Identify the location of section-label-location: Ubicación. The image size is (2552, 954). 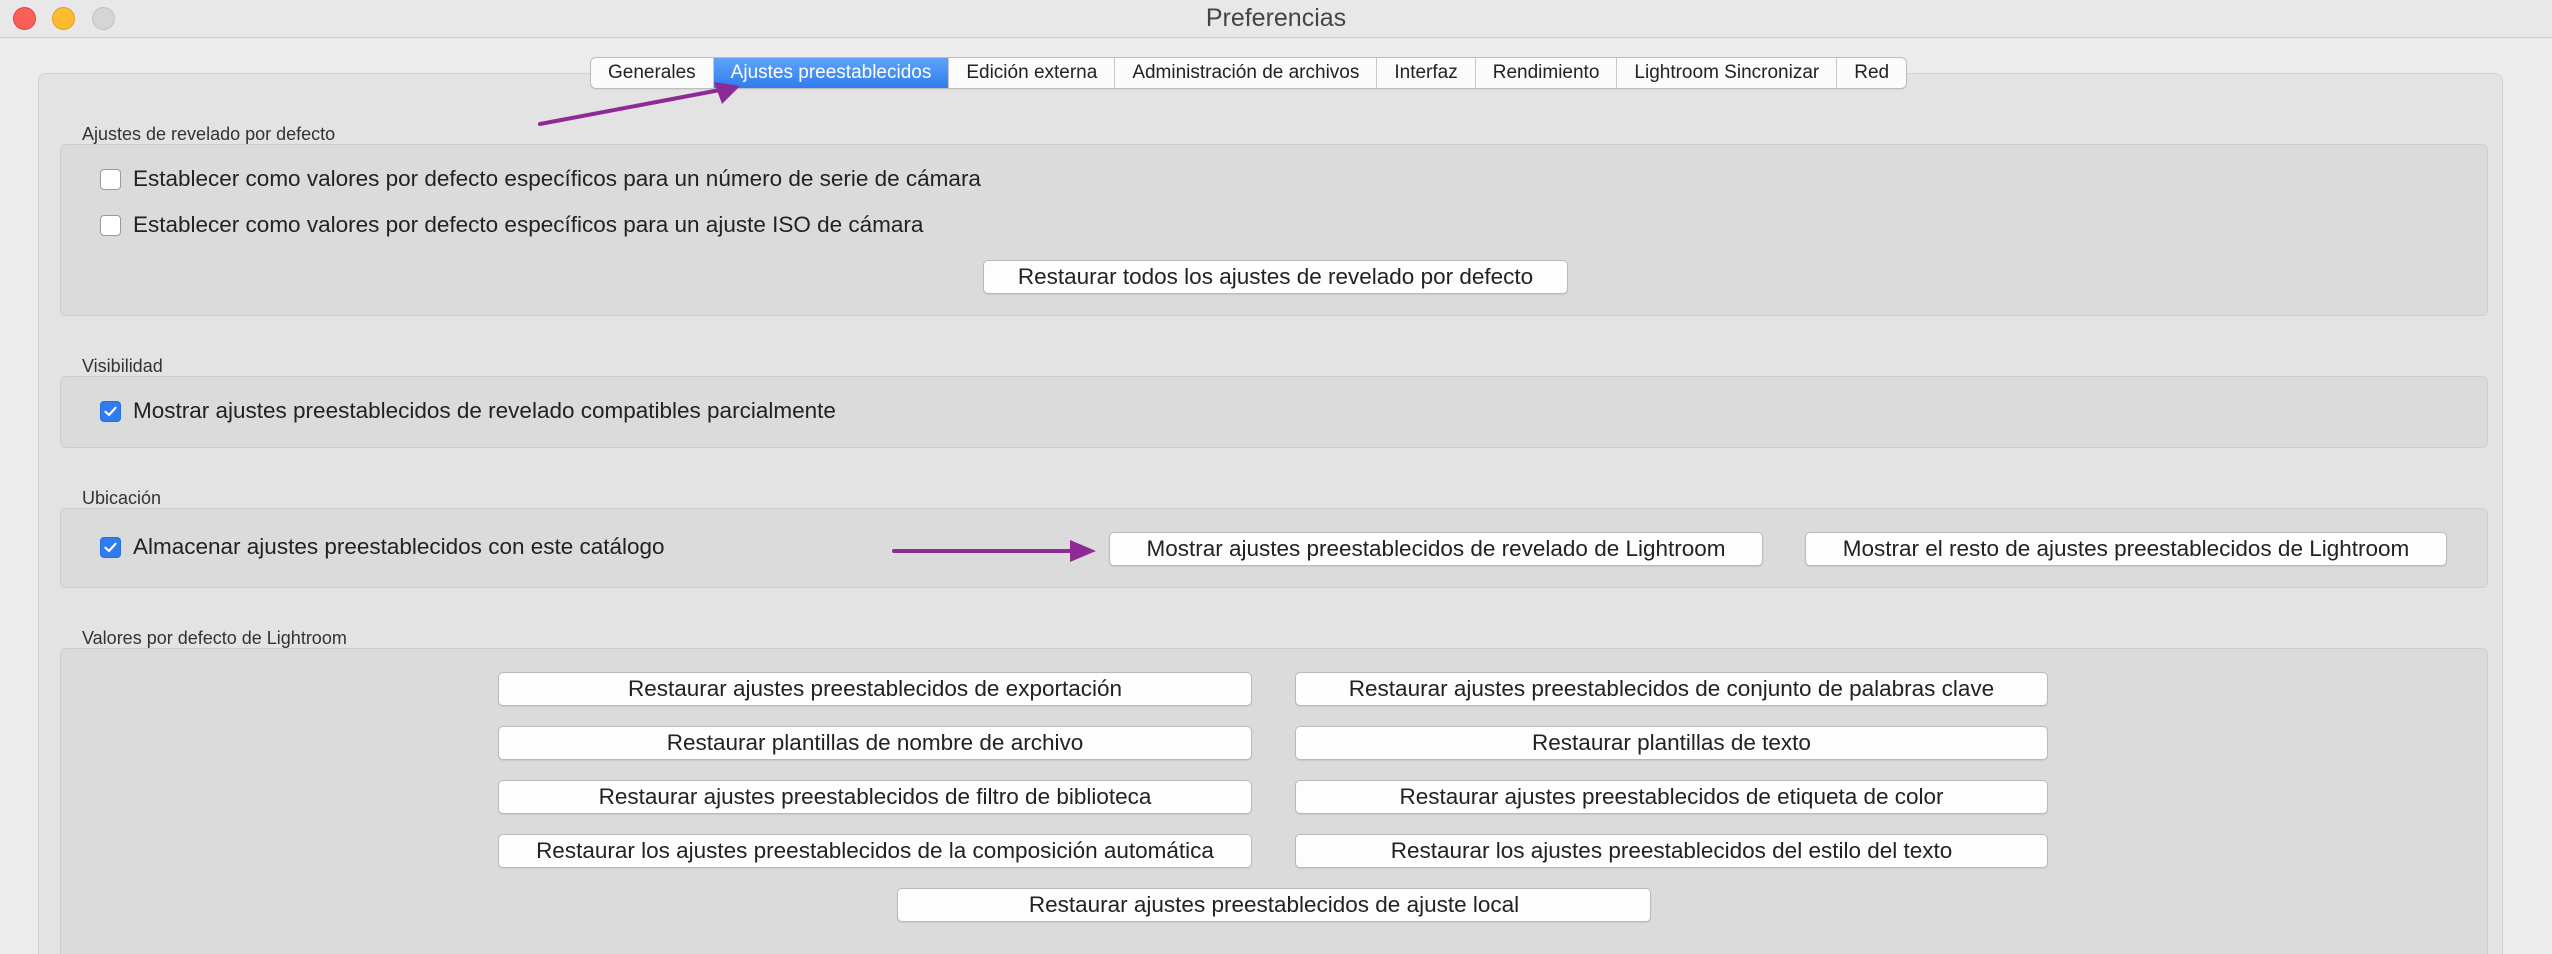
(122, 498).